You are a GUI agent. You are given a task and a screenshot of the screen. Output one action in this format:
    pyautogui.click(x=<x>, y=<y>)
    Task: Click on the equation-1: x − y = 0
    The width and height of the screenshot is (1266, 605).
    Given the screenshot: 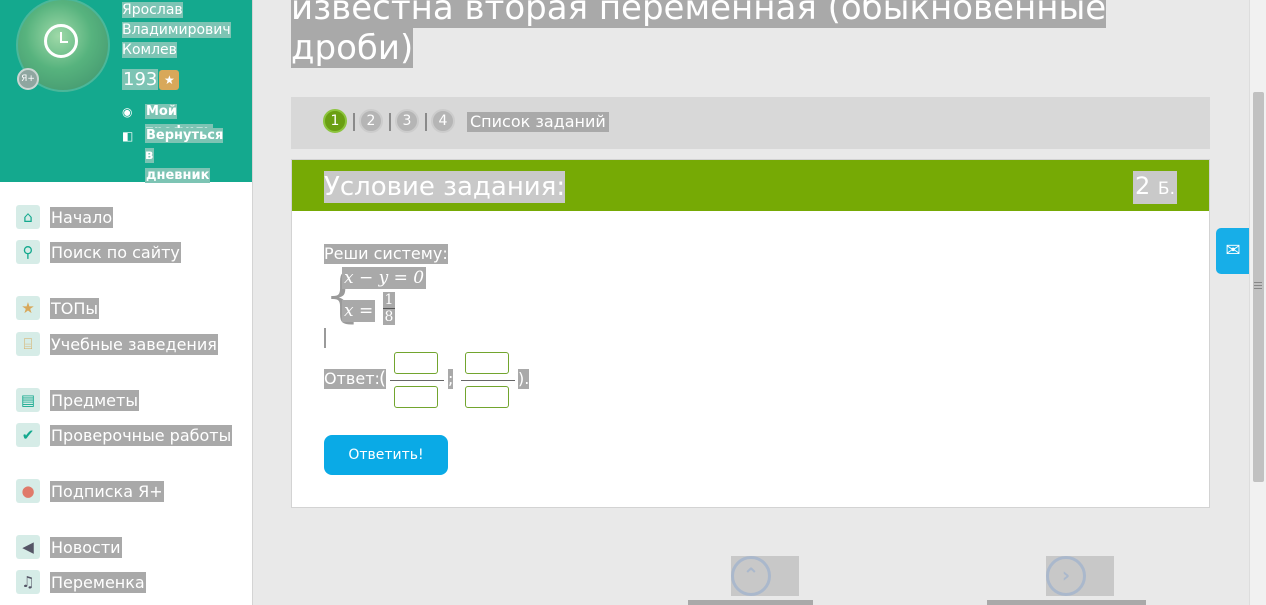 What is the action you would take?
    pyautogui.click(x=384, y=278)
    